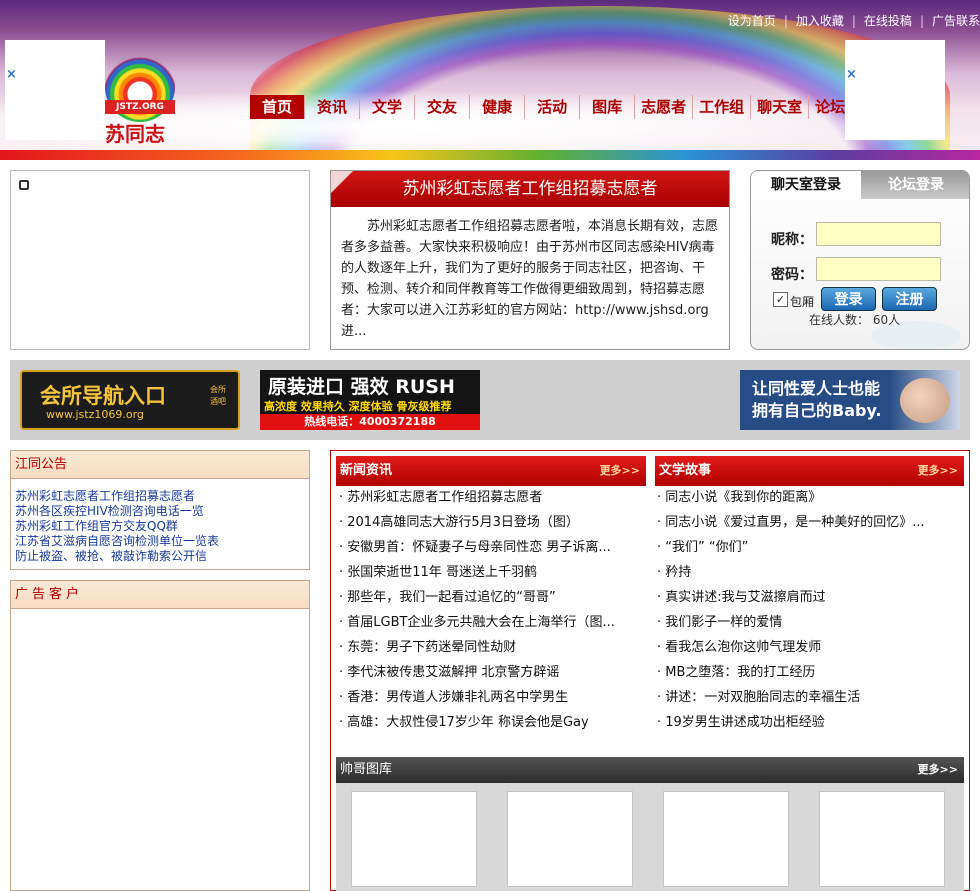 Image resolution: width=980 pixels, height=891 pixels. What do you see at coordinates (141, 99) in the screenshot?
I see `site-logo: JSTZ.ORG 苏同志` at bounding box center [141, 99].